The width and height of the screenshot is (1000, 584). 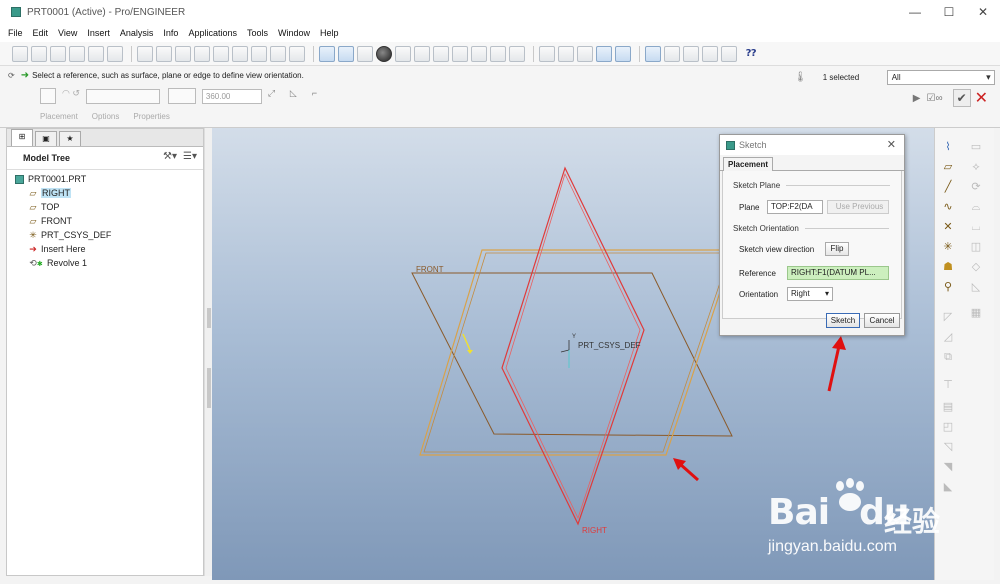 What do you see at coordinates (190, 156) in the screenshot?
I see `tree-columns-icon: ☰▾` at bounding box center [190, 156].